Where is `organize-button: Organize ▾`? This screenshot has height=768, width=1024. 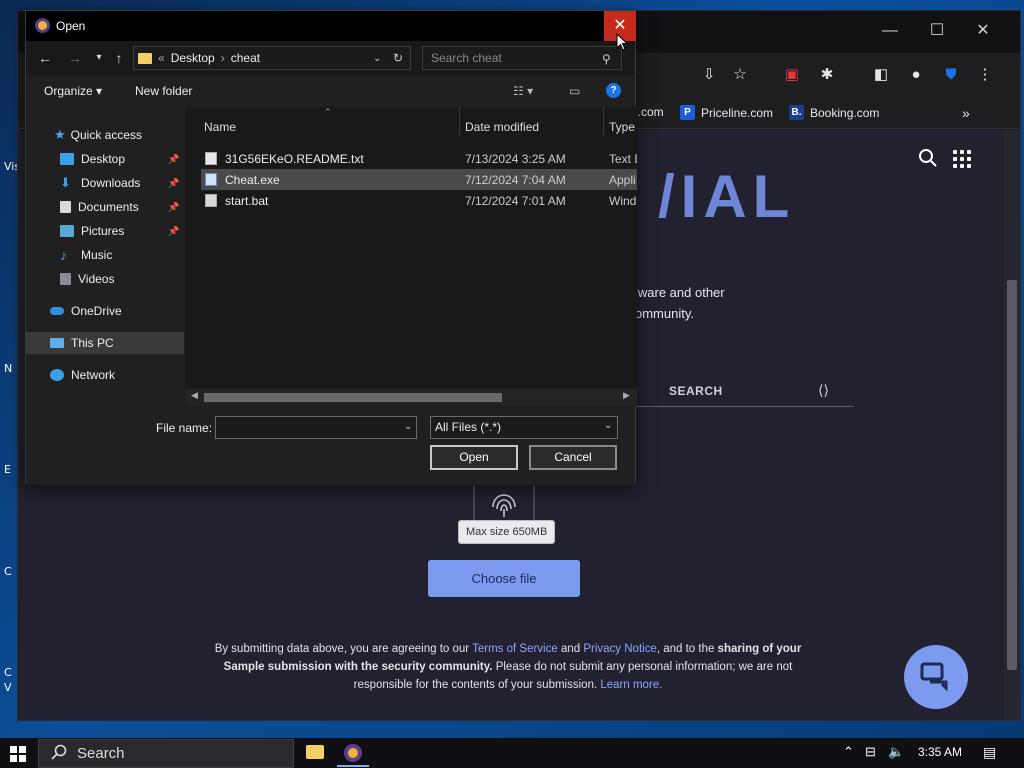
organize-button: Organize ▾ is located at coordinates (73, 91).